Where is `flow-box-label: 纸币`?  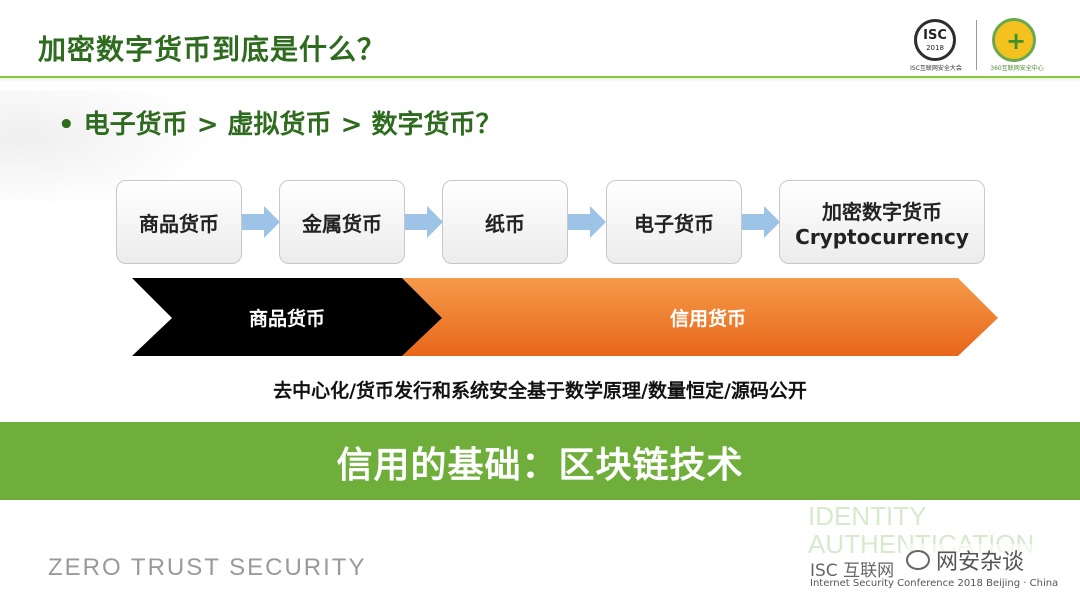
flow-box-label: 纸币 is located at coordinates (505, 223).